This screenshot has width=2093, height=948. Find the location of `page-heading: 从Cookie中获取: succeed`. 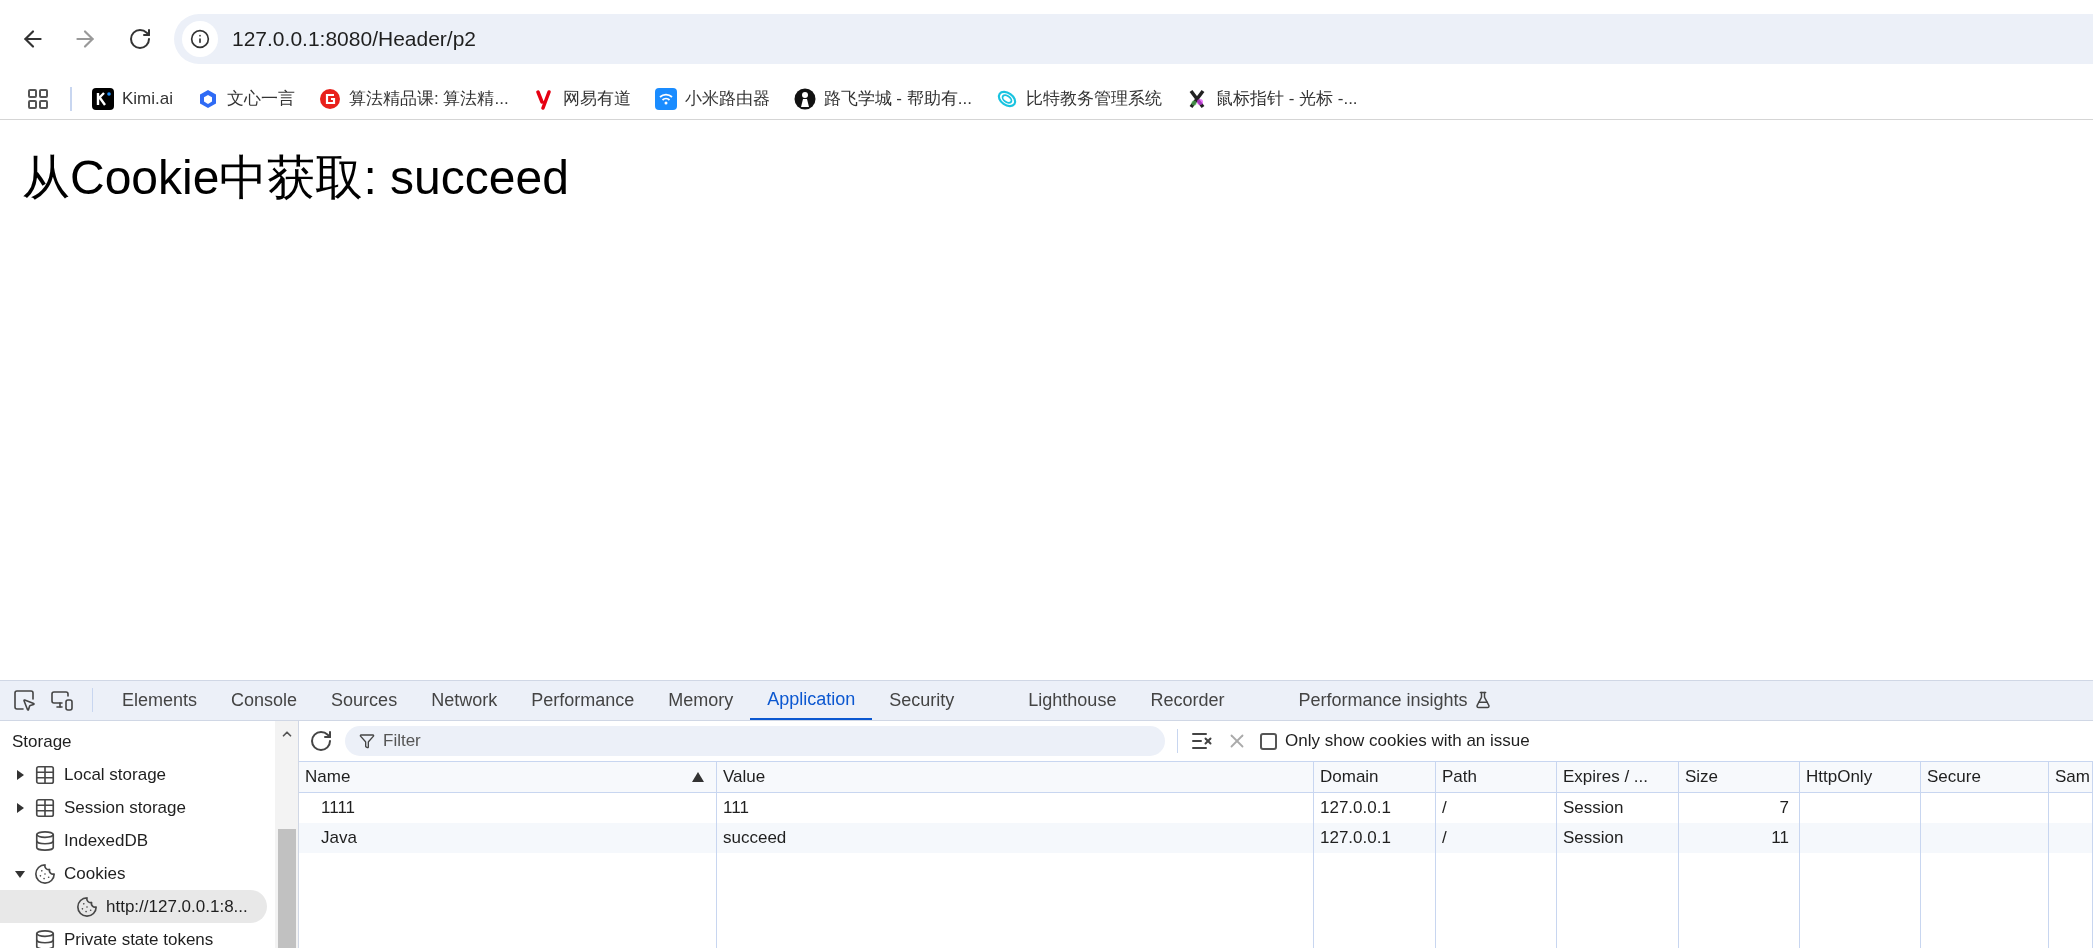

page-heading: 从Cookie中获取: succeed is located at coordinates (296, 178).